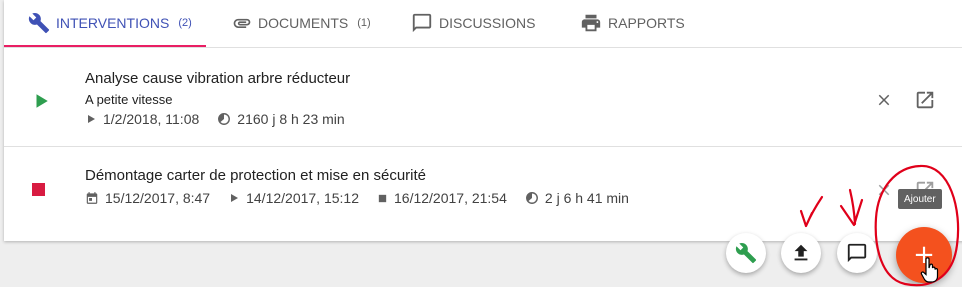 The image size is (962, 287). What do you see at coordinates (151, 119) in the screenshot?
I see `start-datetime: 1/2/2018, 11:08` at bounding box center [151, 119].